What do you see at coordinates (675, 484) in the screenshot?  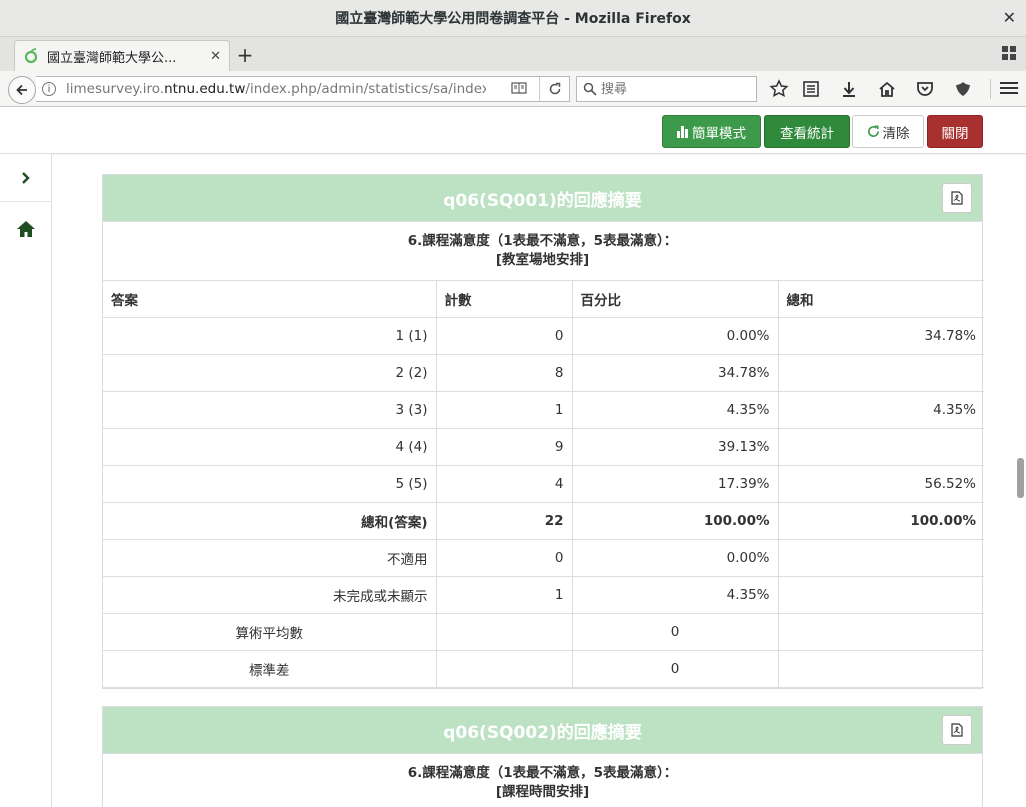 I see `percentage-cell: 17.39%` at bounding box center [675, 484].